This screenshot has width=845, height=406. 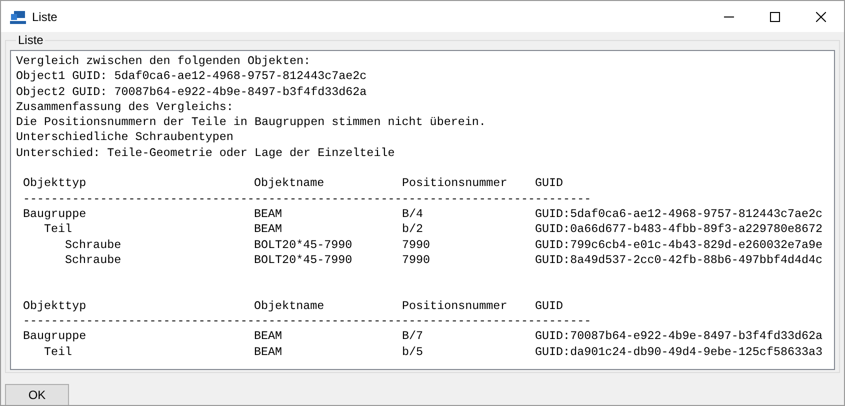 What do you see at coordinates (205, 153) in the screenshot?
I see `text-line: Unterschied: Teile-Geometrie oder Lage der Einzelteile` at bounding box center [205, 153].